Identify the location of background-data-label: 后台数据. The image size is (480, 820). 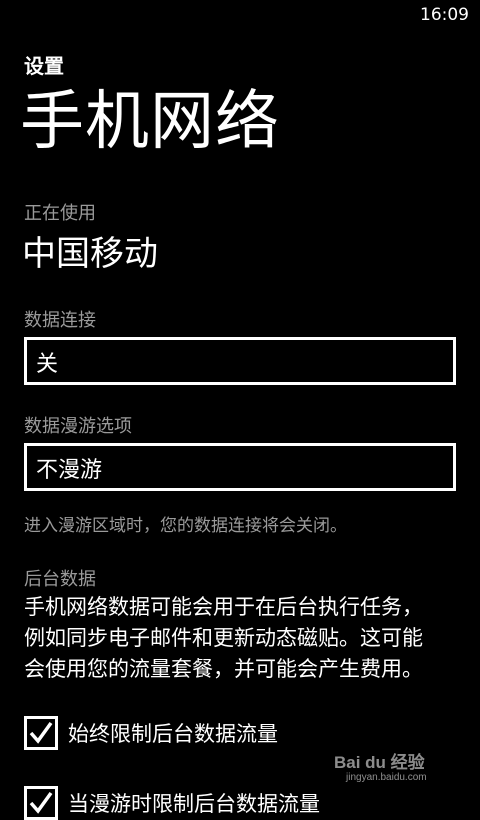
(60, 579).